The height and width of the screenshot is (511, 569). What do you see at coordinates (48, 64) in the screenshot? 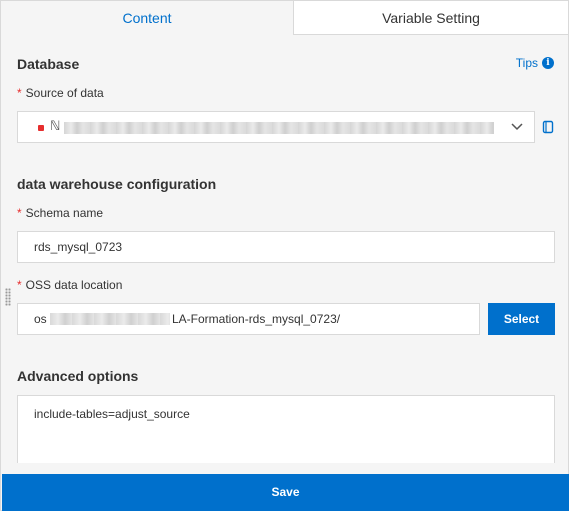
I see `database-section-title: Database` at bounding box center [48, 64].